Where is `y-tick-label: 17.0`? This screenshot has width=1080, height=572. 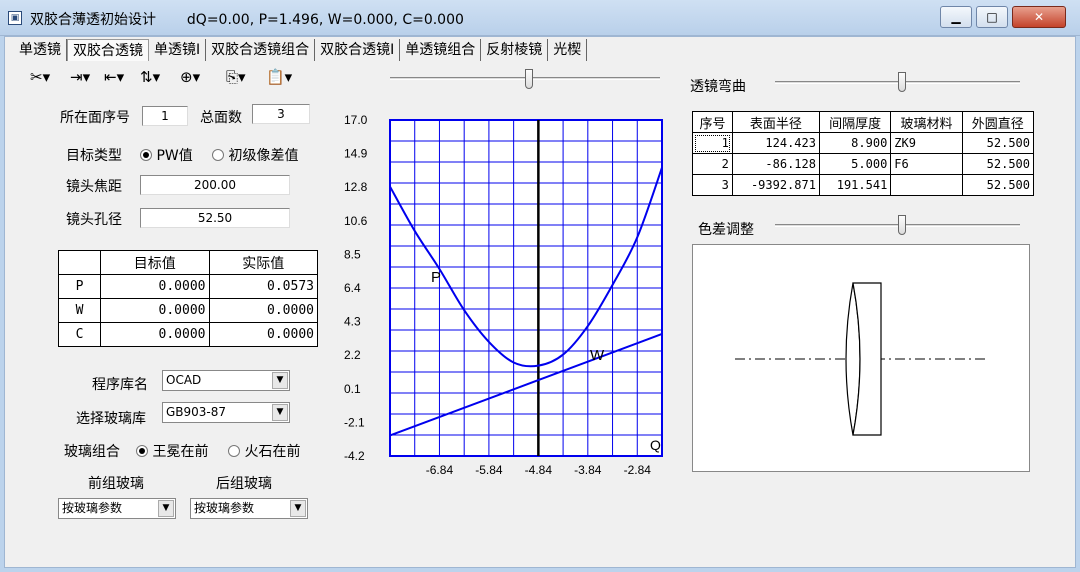
y-tick-label: 17.0 is located at coordinates (356, 120).